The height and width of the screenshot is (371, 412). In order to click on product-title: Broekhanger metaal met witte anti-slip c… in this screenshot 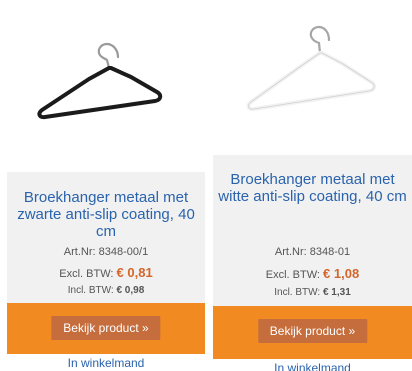, I will do `click(312, 188)`.